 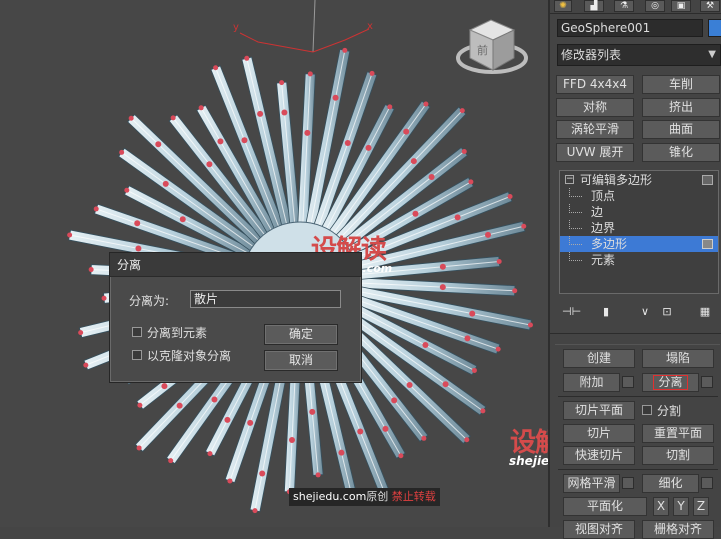 I want to click on attach-button: 附加, so click(x=591, y=382).